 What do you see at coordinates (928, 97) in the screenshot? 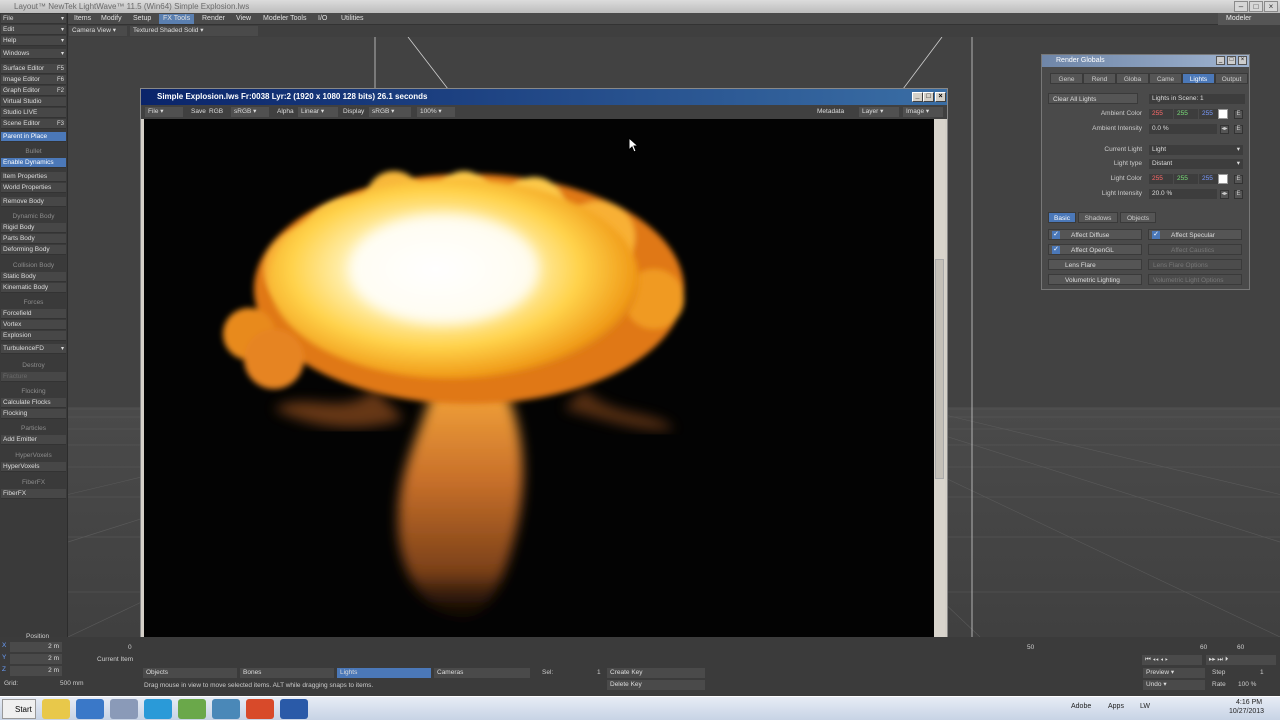
I see `render-maximize-button: □` at bounding box center [928, 97].